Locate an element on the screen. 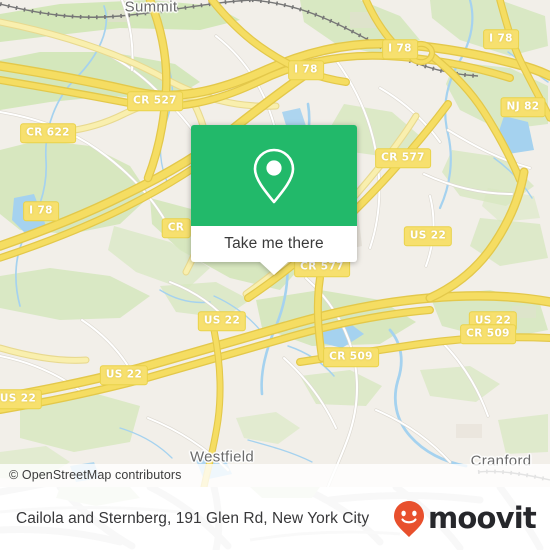 The image size is (550, 550). location-popup-card: Take me there is located at coordinates (274, 200).